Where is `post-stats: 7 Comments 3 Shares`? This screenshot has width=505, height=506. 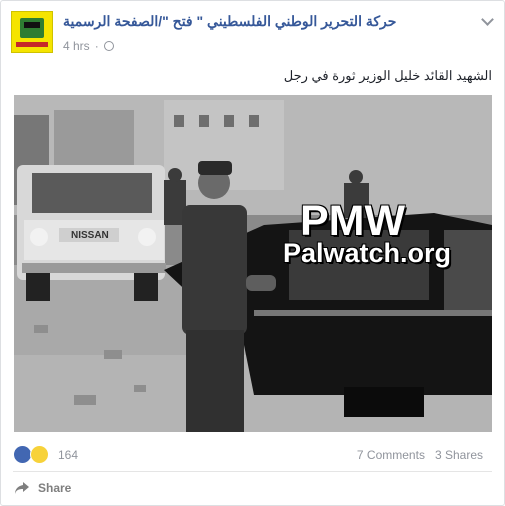
post-stats: 7 Comments 3 Shares is located at coordinates (420, 455).